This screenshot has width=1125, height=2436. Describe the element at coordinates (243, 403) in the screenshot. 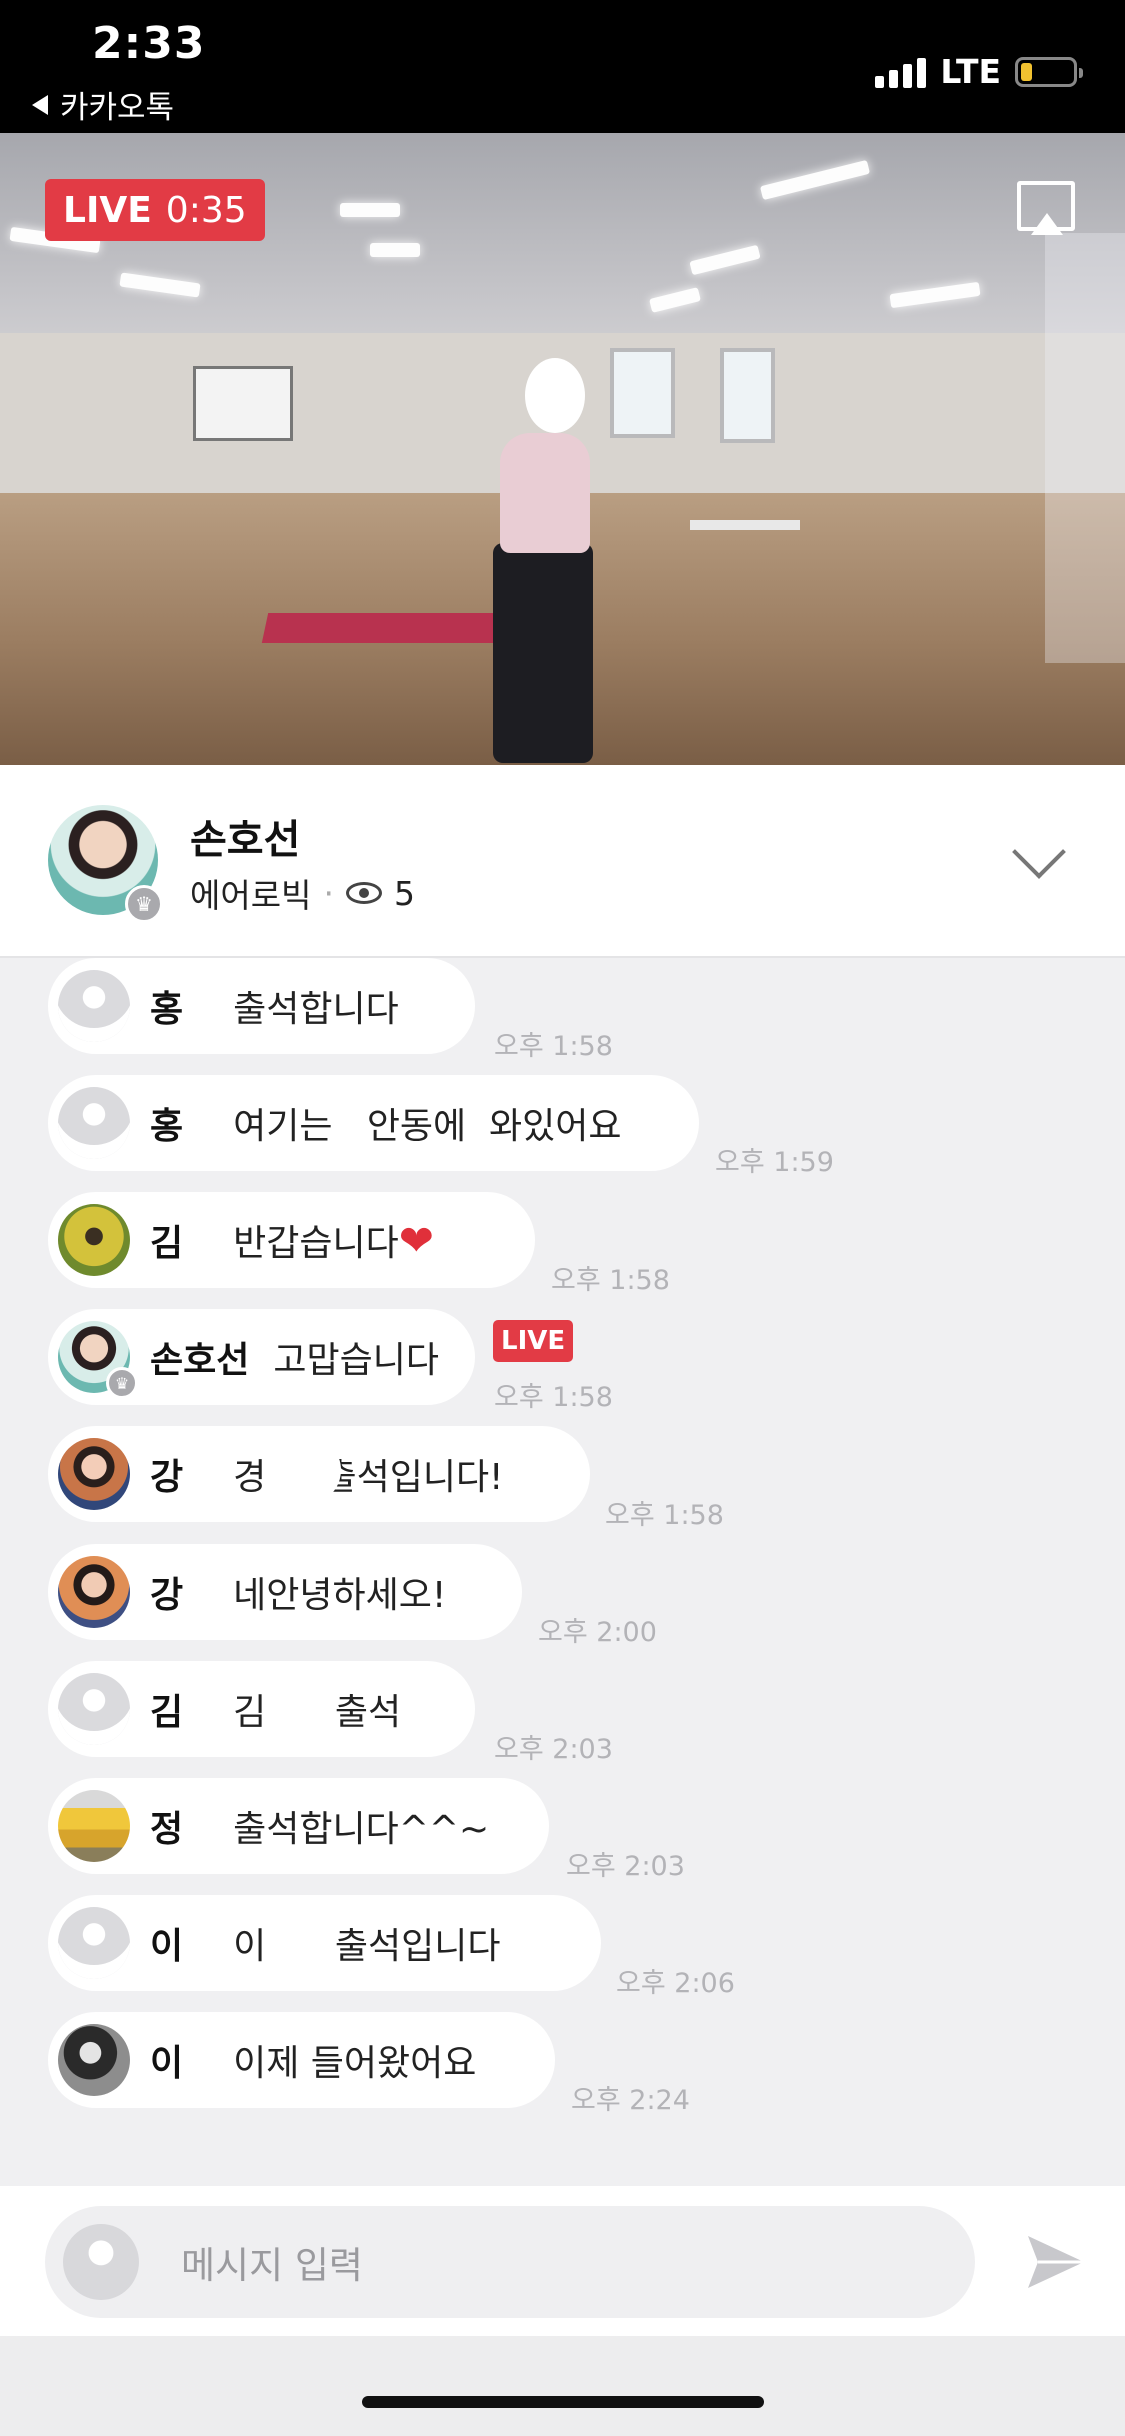

I see `video-whiteboard` at that location.